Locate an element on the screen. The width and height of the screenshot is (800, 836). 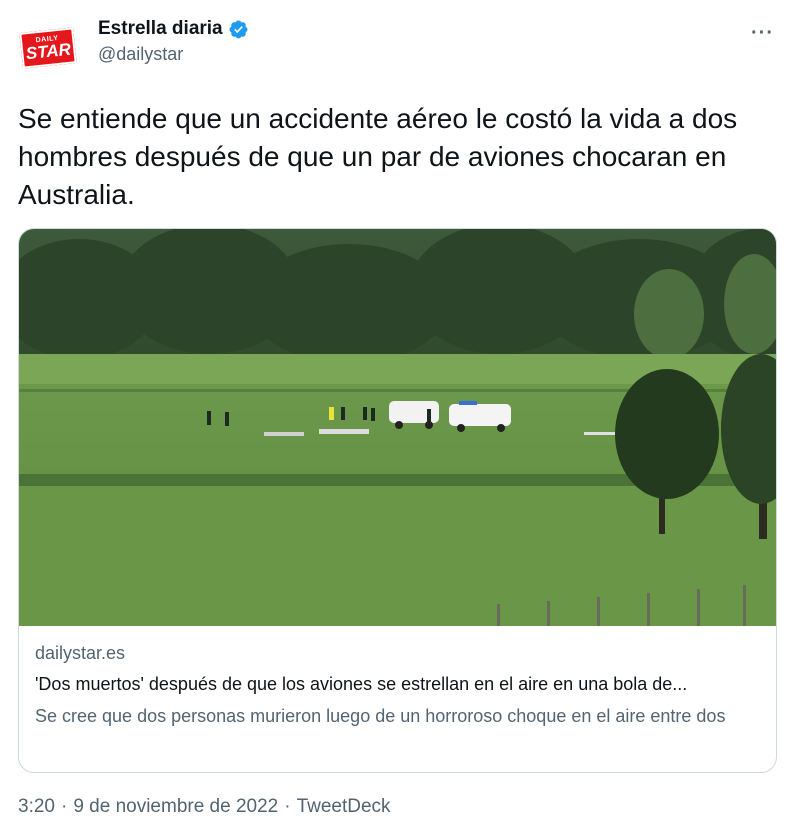
avatar: DAILY STAR is located at coordinates (48, 48).